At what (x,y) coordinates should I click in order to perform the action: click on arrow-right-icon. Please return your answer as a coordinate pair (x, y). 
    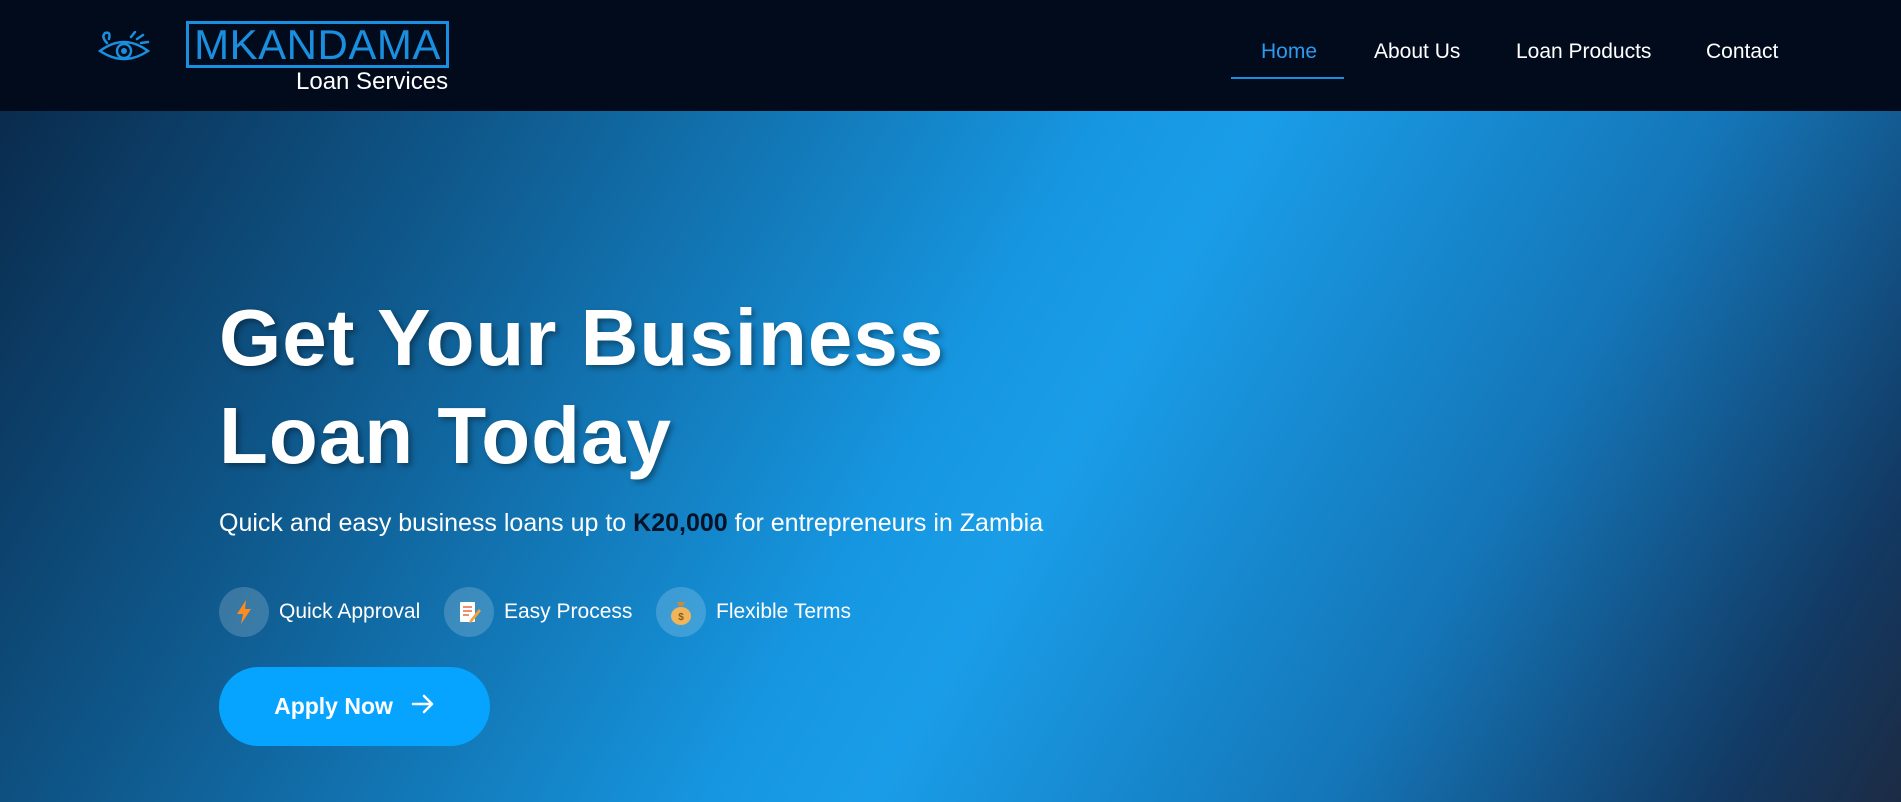
    Looking at the image, I should click on (423, 707).